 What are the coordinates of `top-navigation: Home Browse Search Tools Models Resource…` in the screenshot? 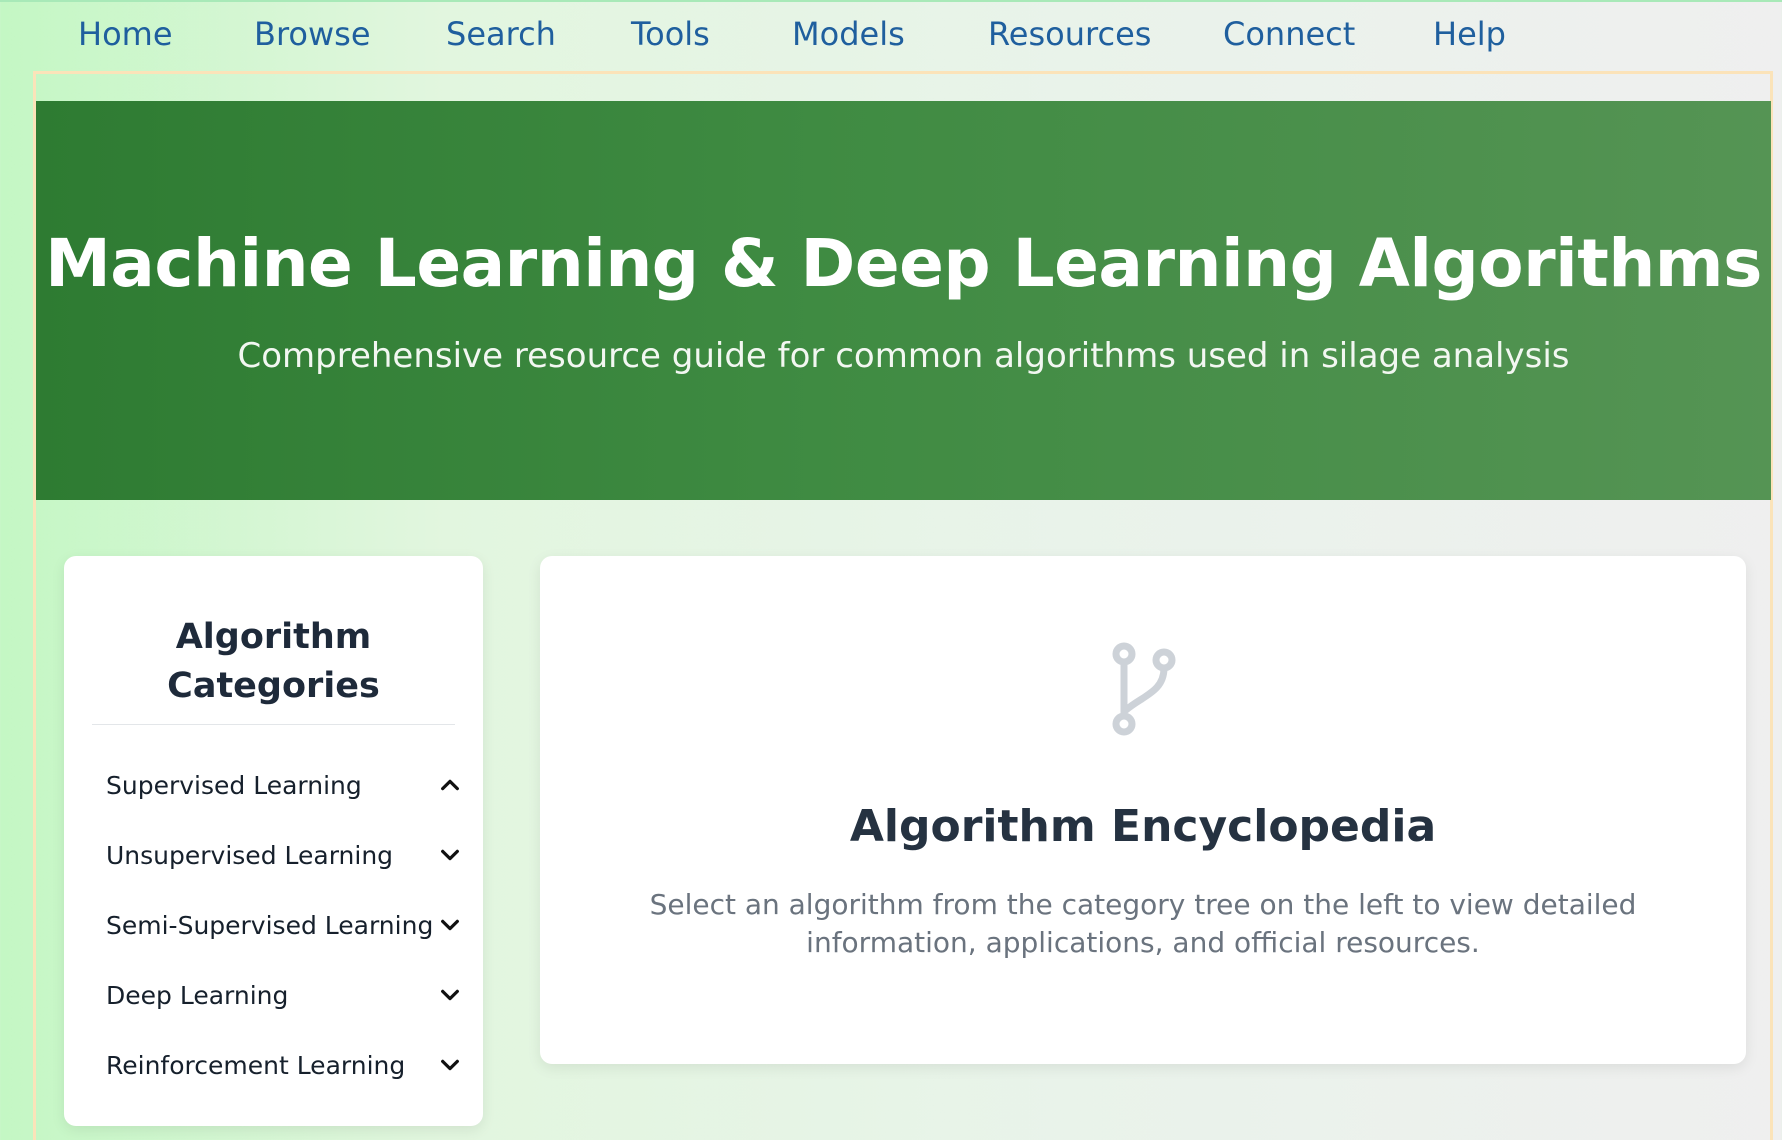 It's located at (891, 36).